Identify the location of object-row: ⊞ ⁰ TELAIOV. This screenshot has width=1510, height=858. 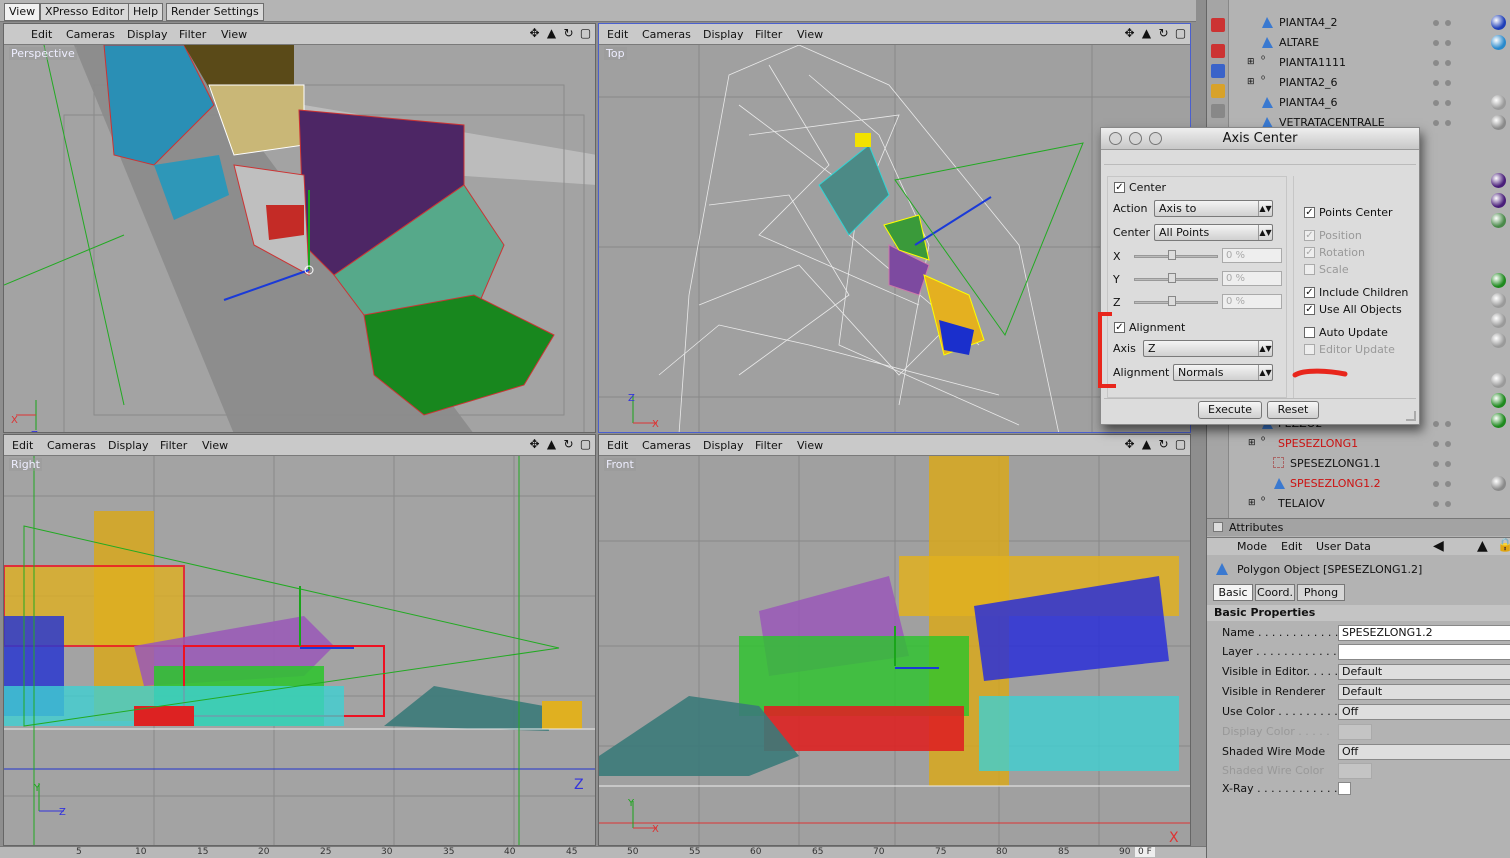
(1358, 504).